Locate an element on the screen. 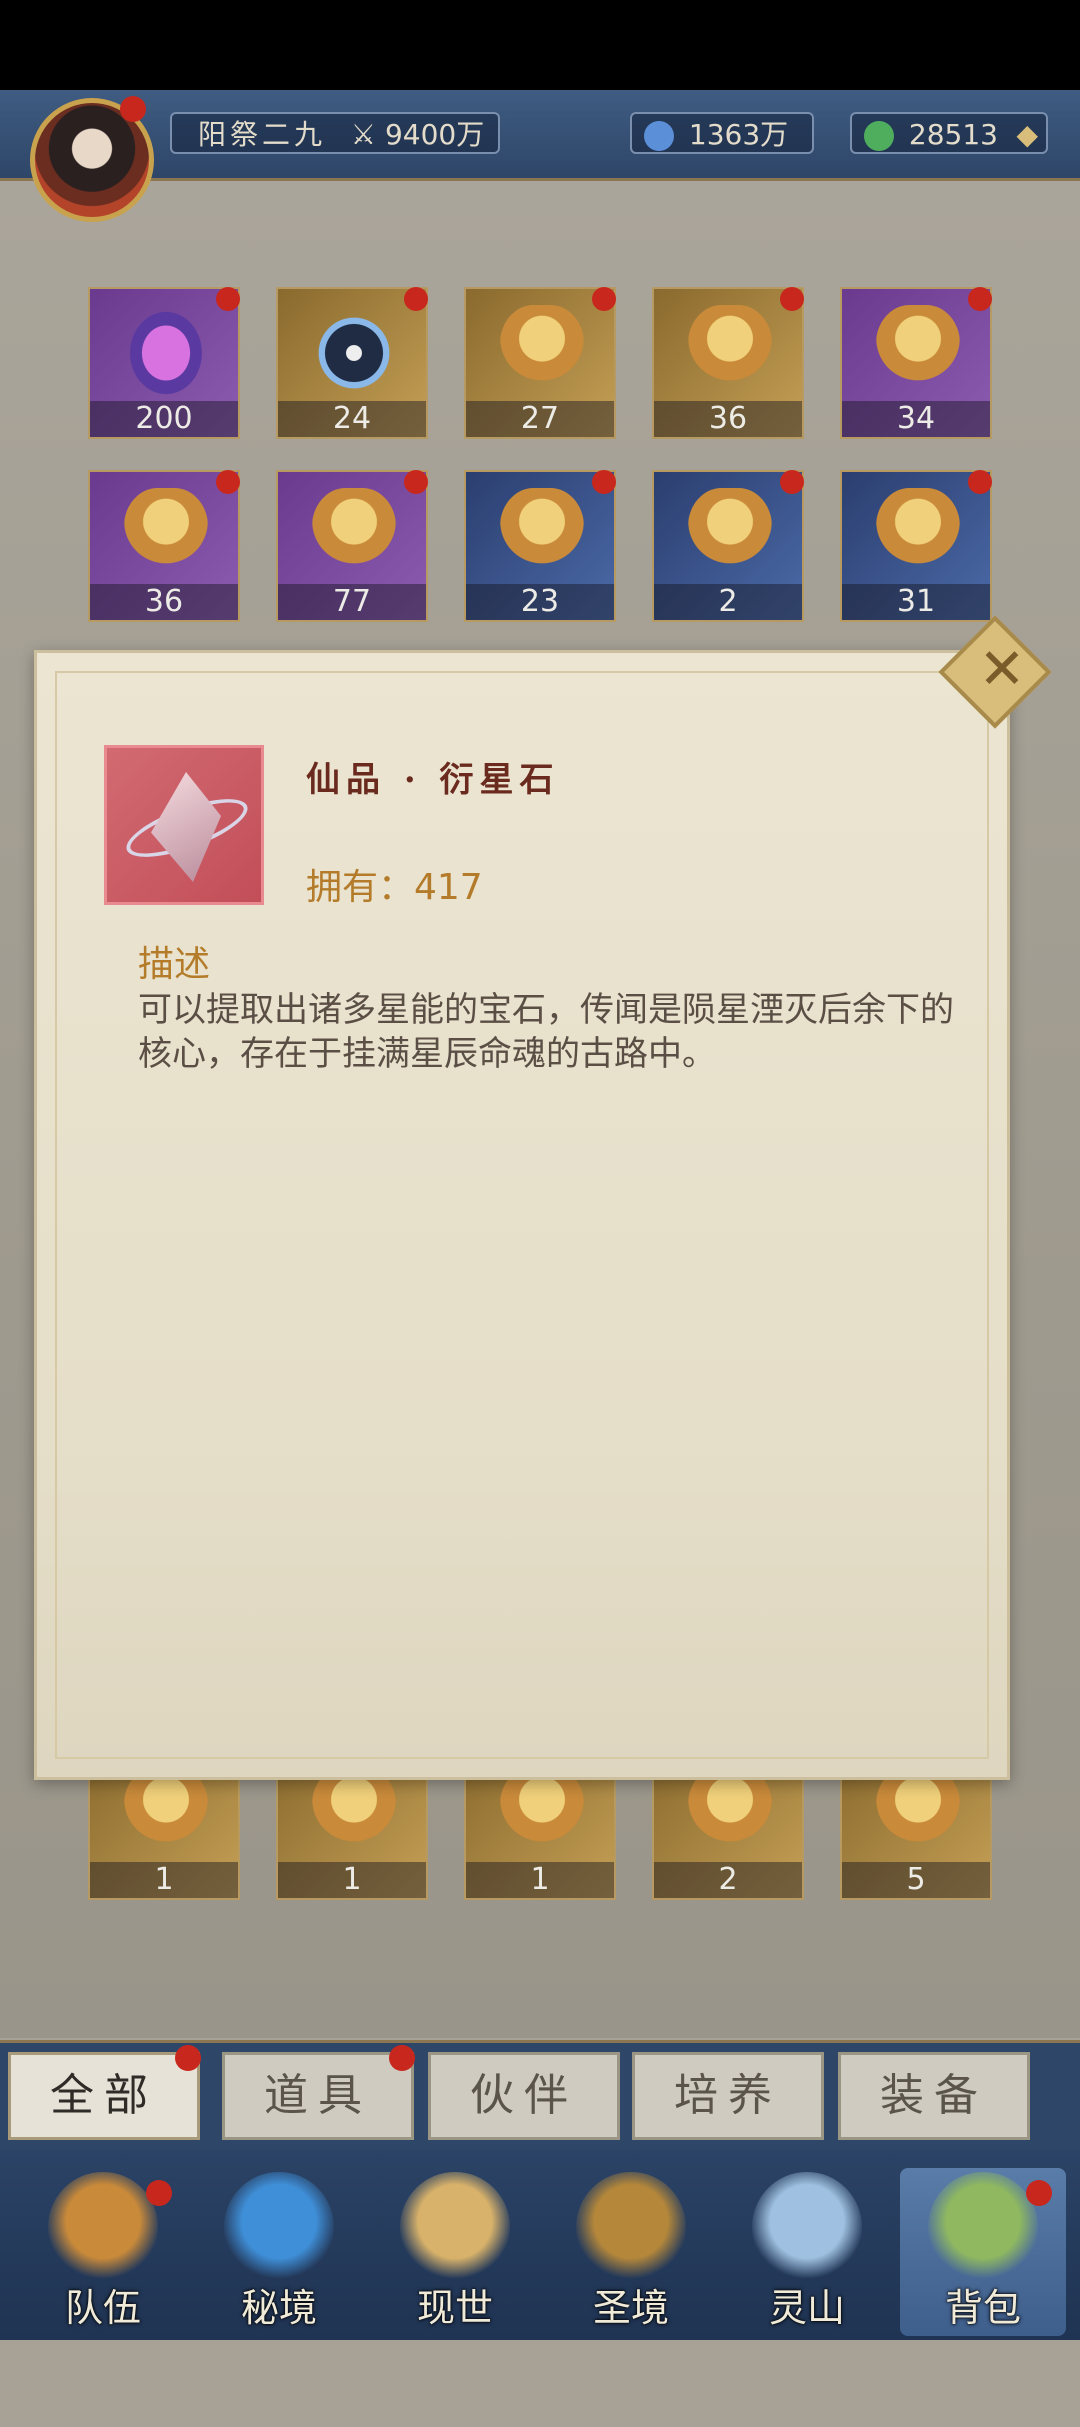  tab-3: 伙伴 is located at coordinates (524, 2096).